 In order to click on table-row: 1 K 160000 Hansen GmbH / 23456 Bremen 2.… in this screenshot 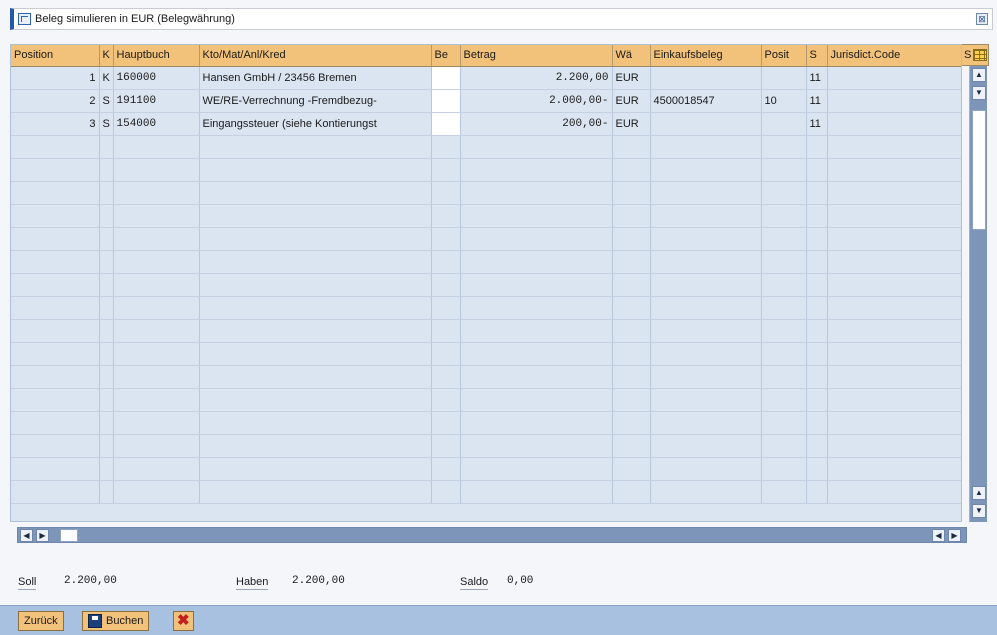, I will do `click(486, 78)`.